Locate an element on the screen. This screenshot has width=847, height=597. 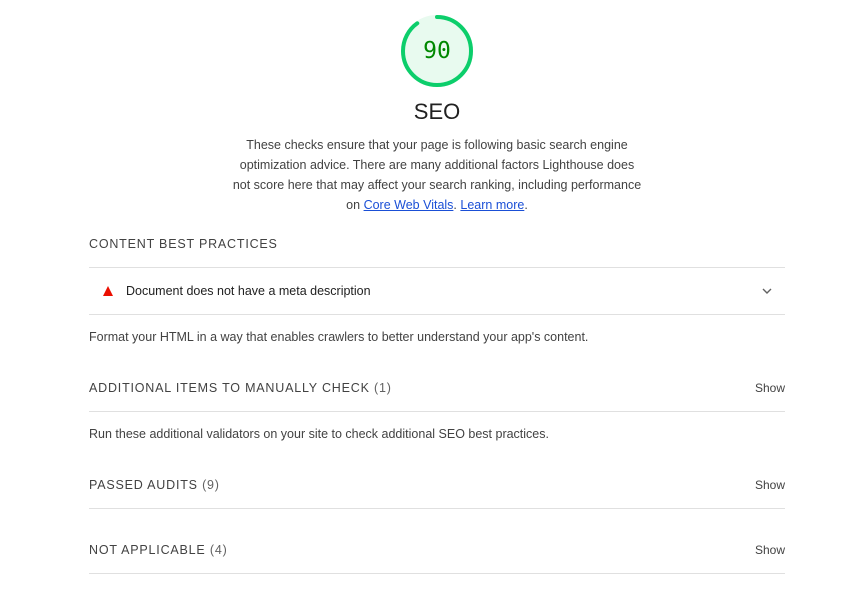
group-title: PASSED AUDITS is located at coordinates (143, 485).